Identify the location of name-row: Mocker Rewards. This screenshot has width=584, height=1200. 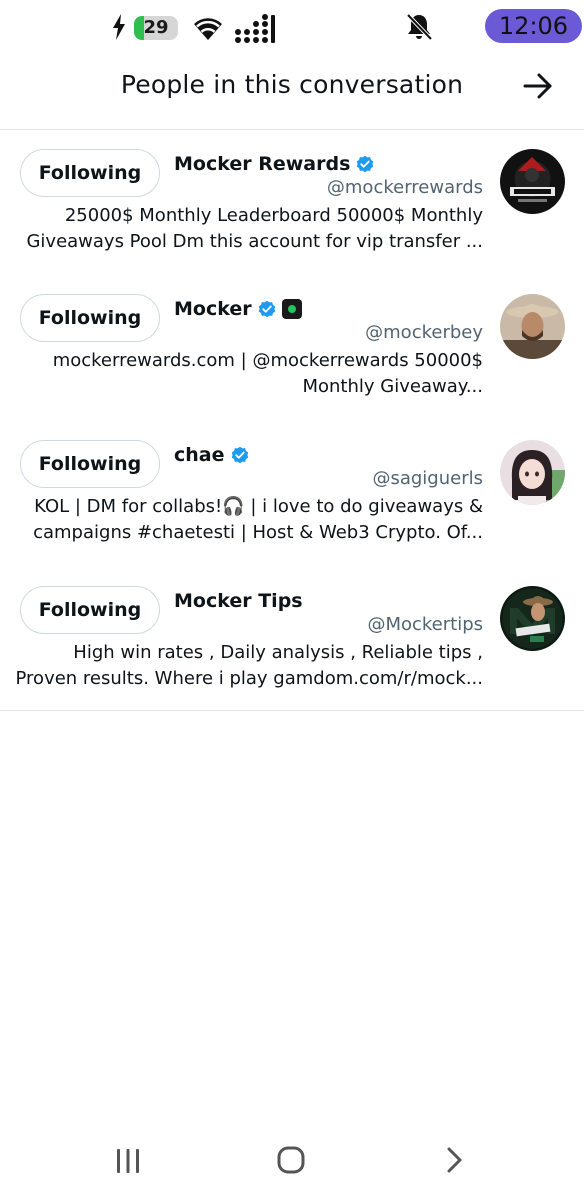
(274, 164).